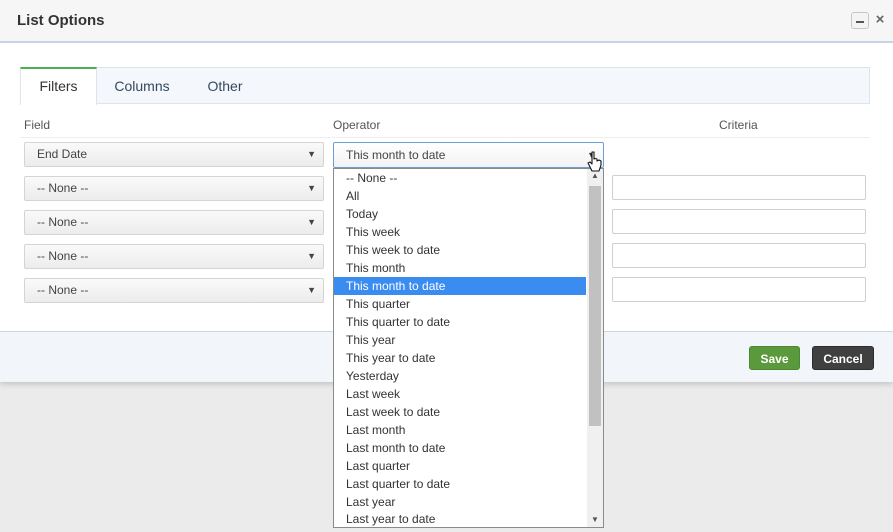 The image size is (893, 532). I want to click on tab-filters: Filters, so click(58, 86).